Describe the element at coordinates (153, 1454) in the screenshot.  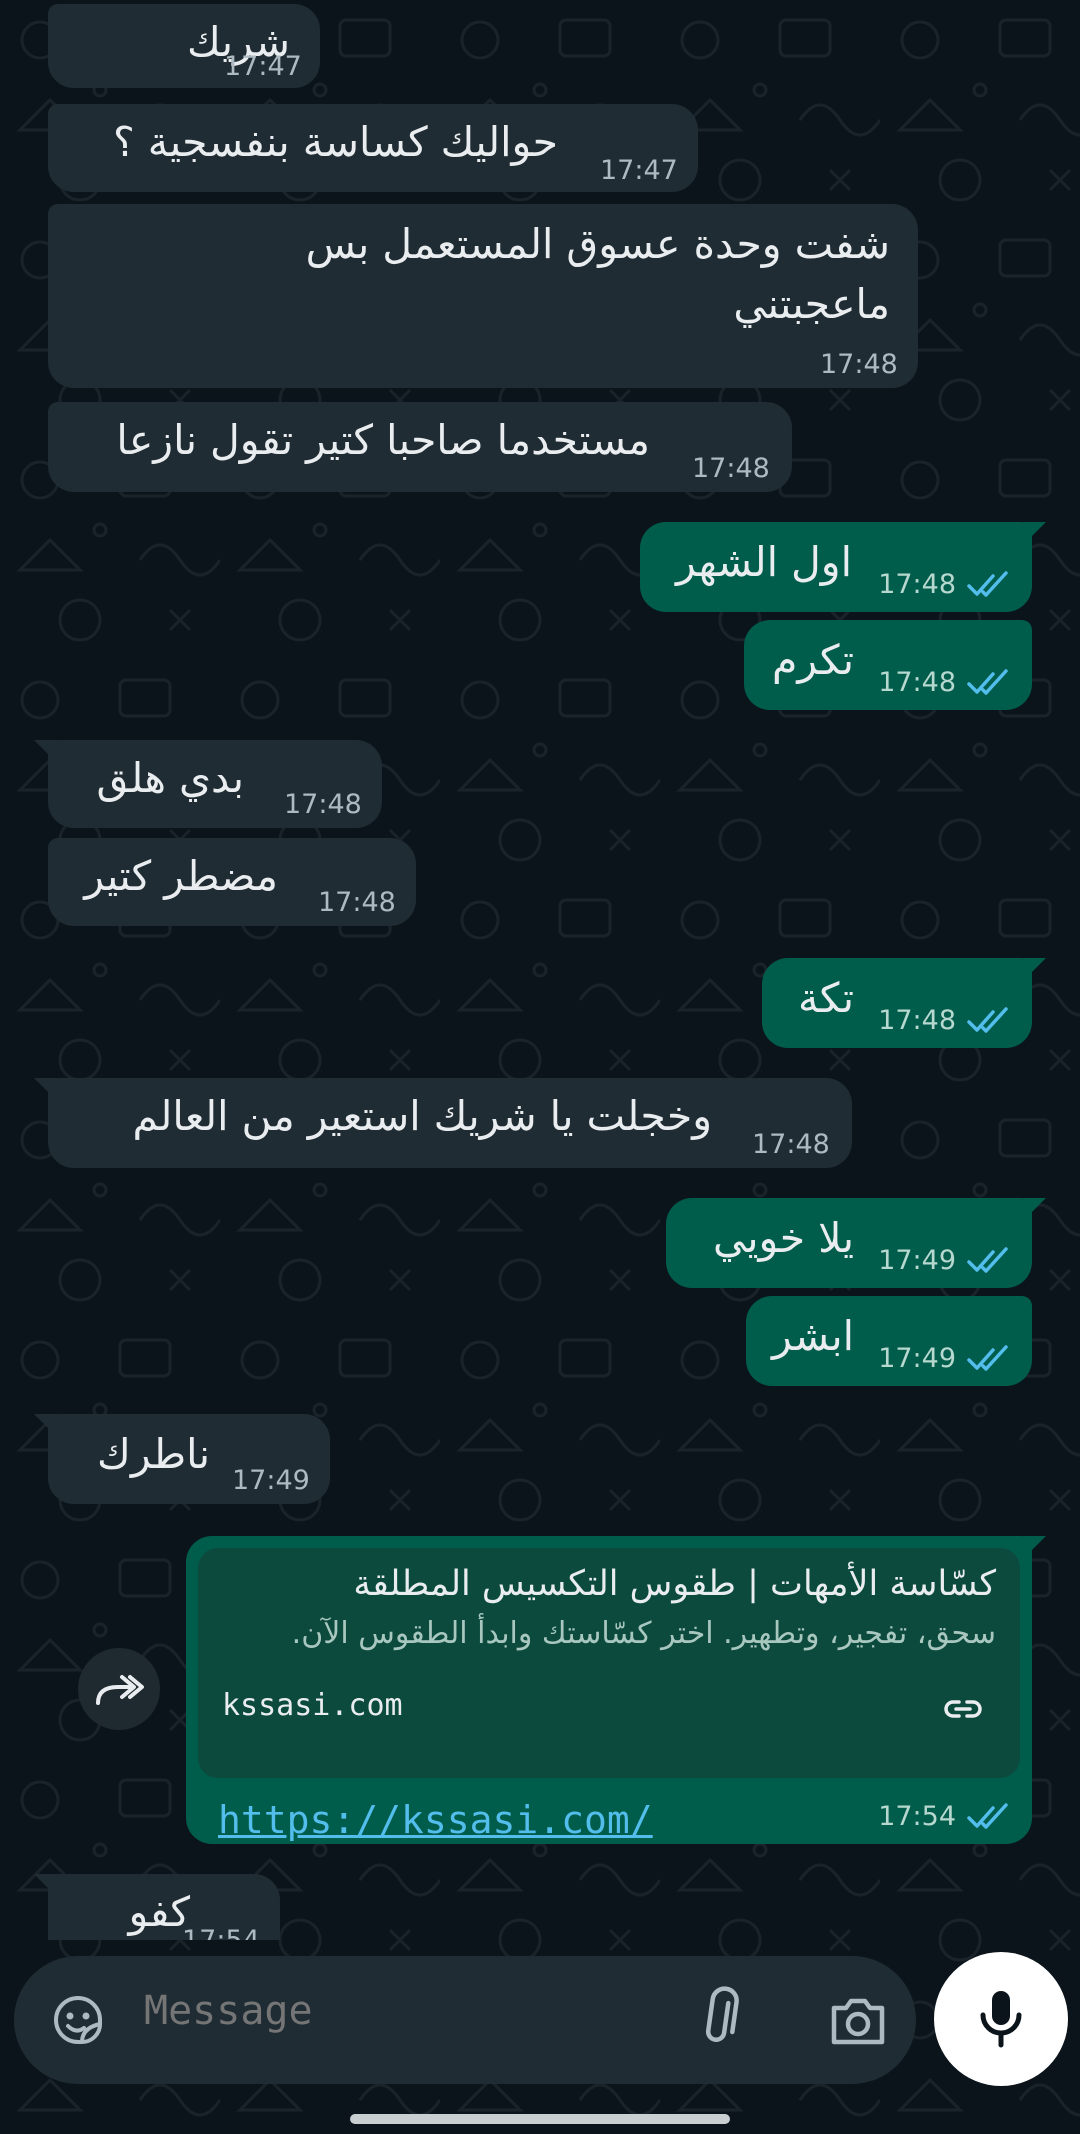
I see `message-text: ناطرك` at that location.